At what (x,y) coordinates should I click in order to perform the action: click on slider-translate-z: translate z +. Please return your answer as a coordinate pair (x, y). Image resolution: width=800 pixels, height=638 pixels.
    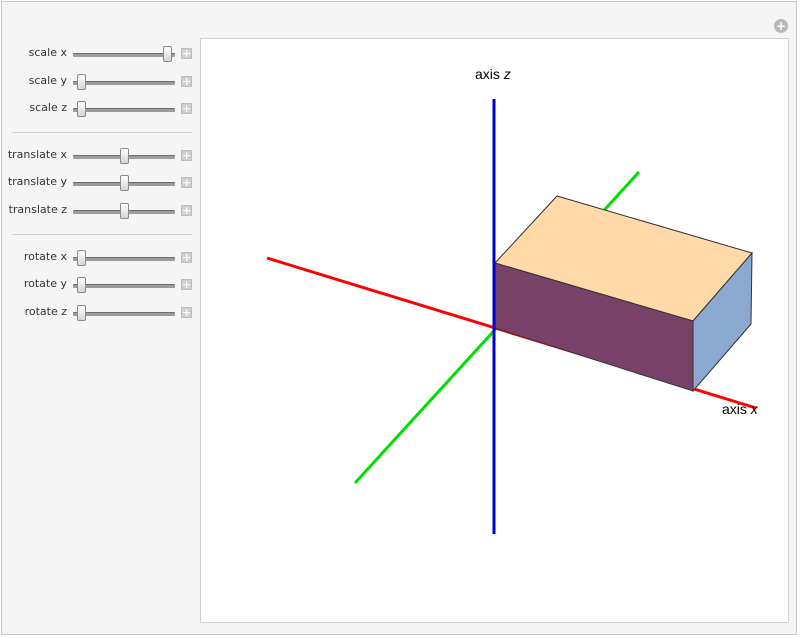
    Looking at the image, I should click on (100, 211).